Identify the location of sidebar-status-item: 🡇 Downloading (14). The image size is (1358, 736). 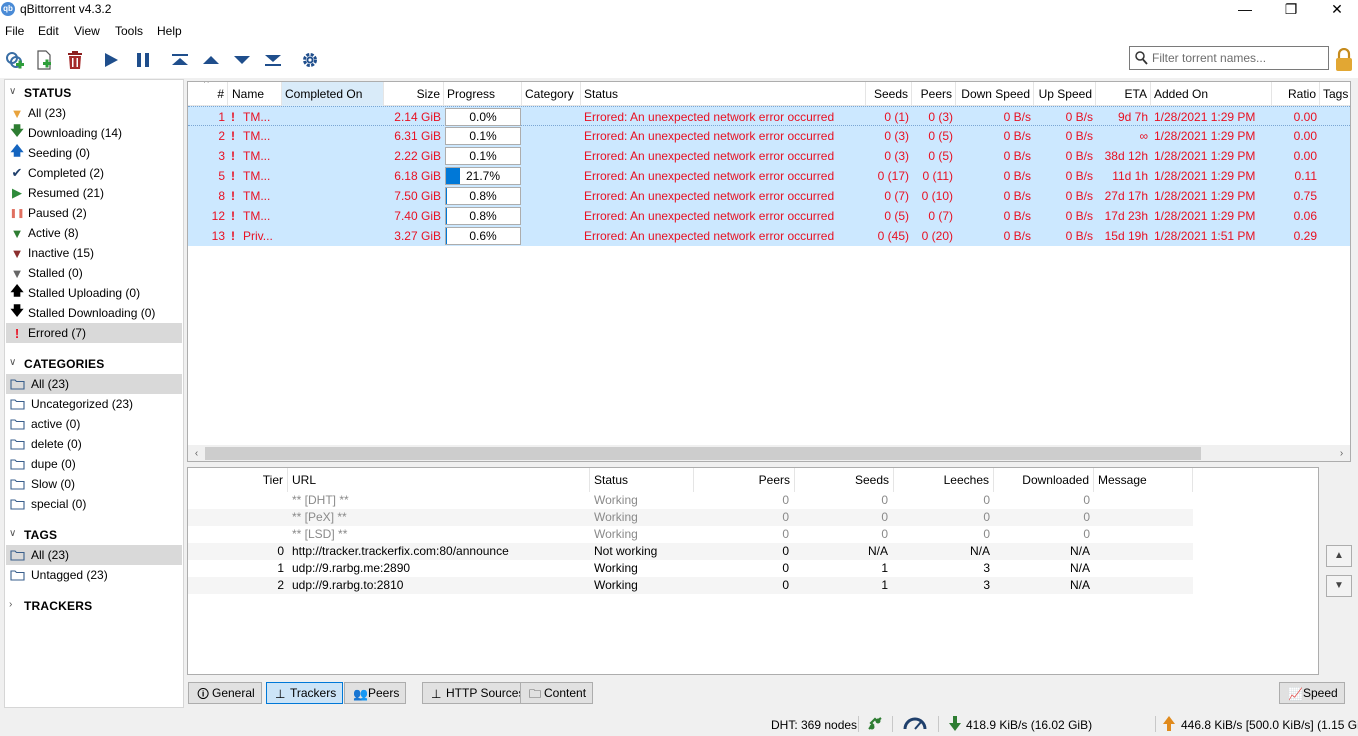
(94, 133).